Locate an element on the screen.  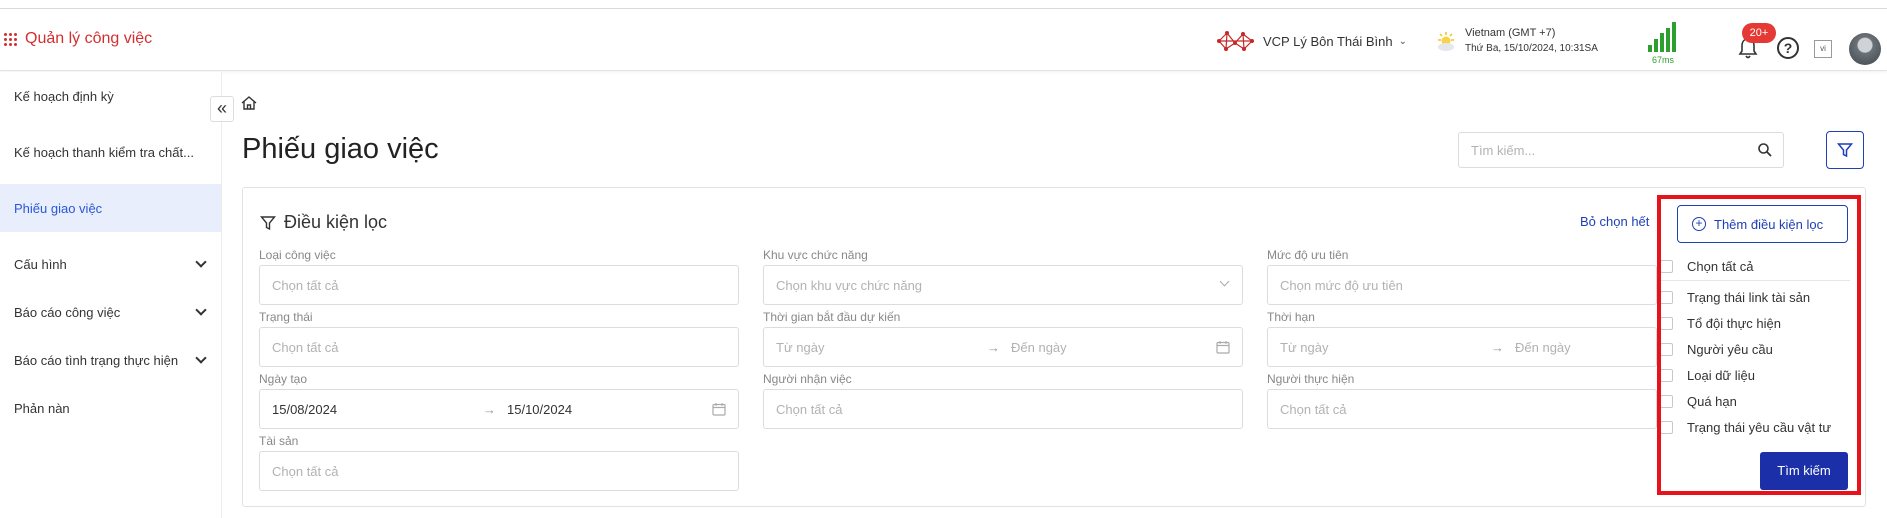
search-box is located at coordinates (1621, 150).